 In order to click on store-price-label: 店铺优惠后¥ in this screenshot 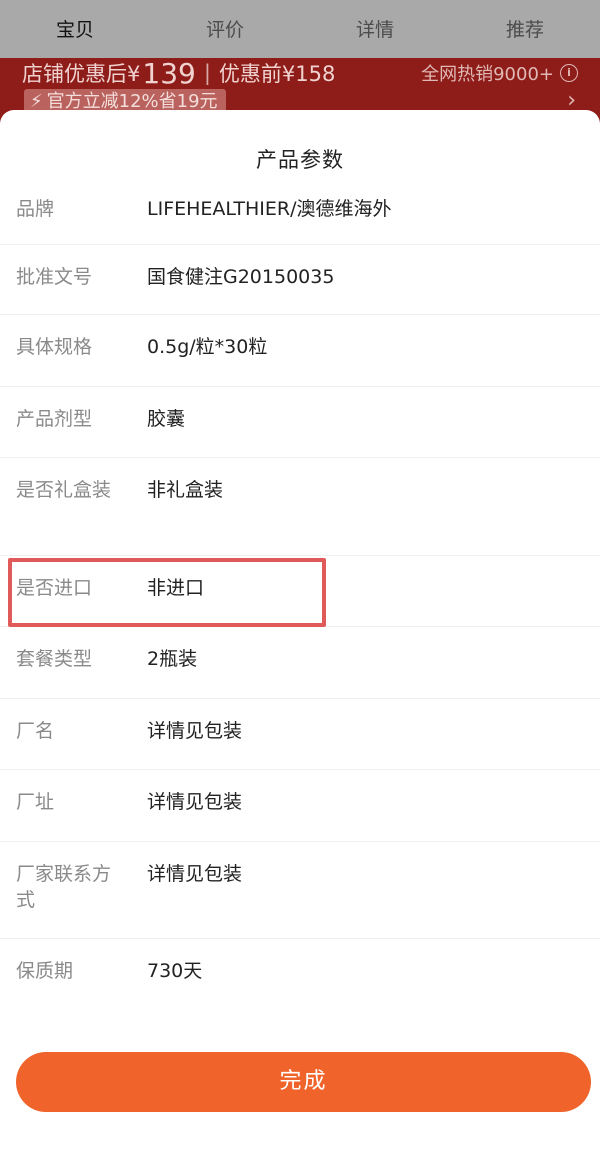, I will do `click(81, 74)`.